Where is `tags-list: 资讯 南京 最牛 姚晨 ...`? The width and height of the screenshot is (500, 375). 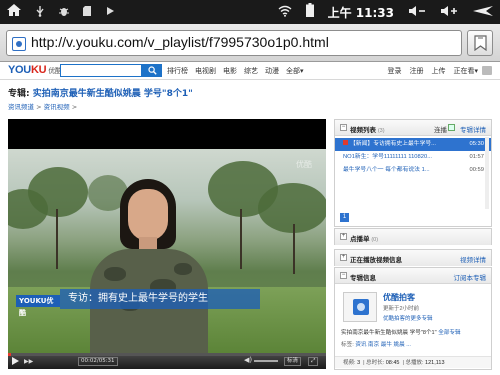
tags-list: 资讯 南京 最牛 姚晨 ... is located at coordinates (383, 345).